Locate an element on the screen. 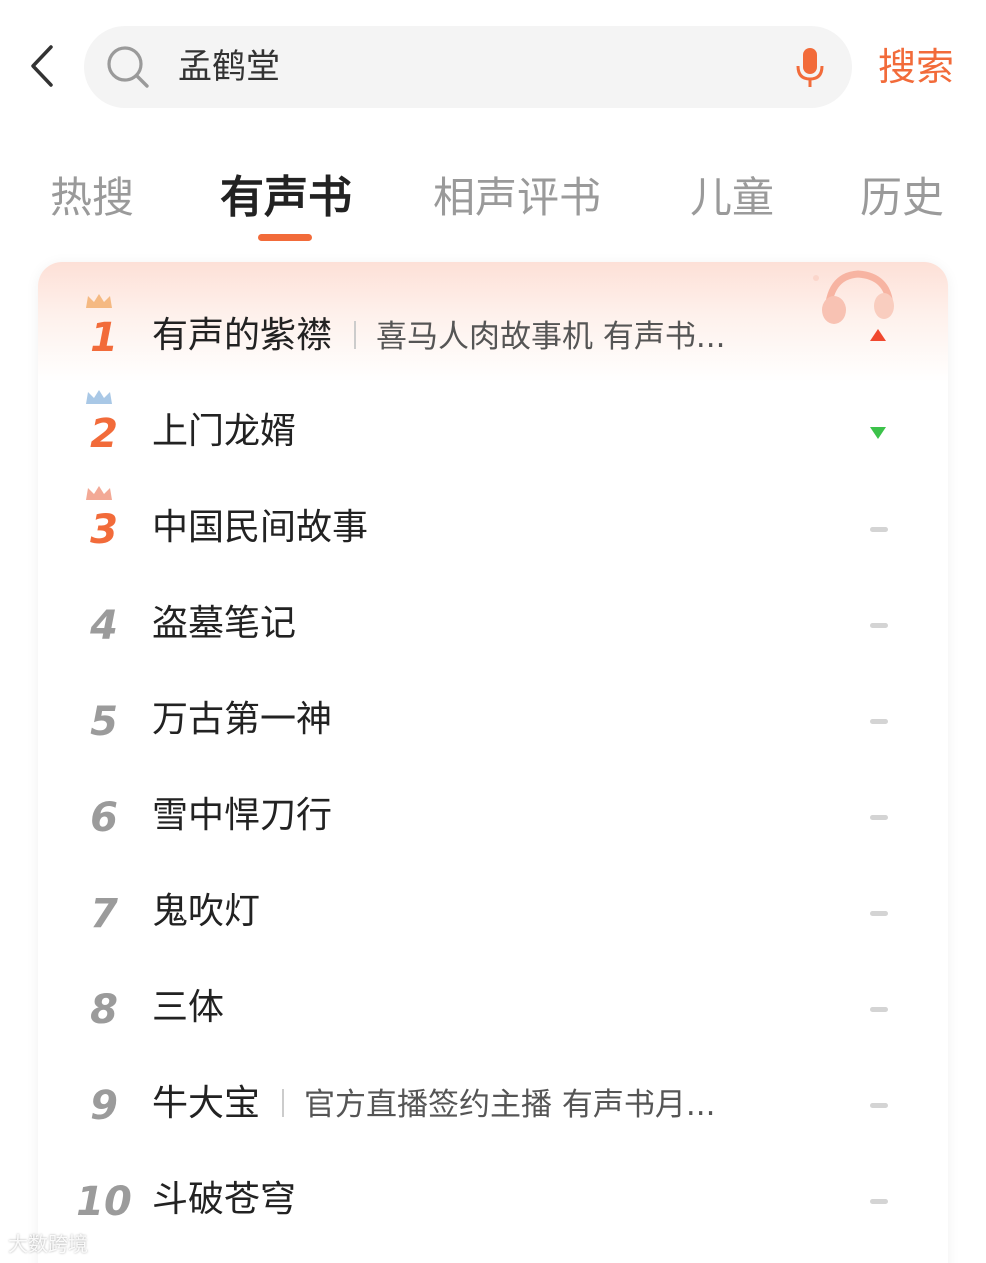  list-item: 7 鬼吹灯 is located at coordinates (493, 912).